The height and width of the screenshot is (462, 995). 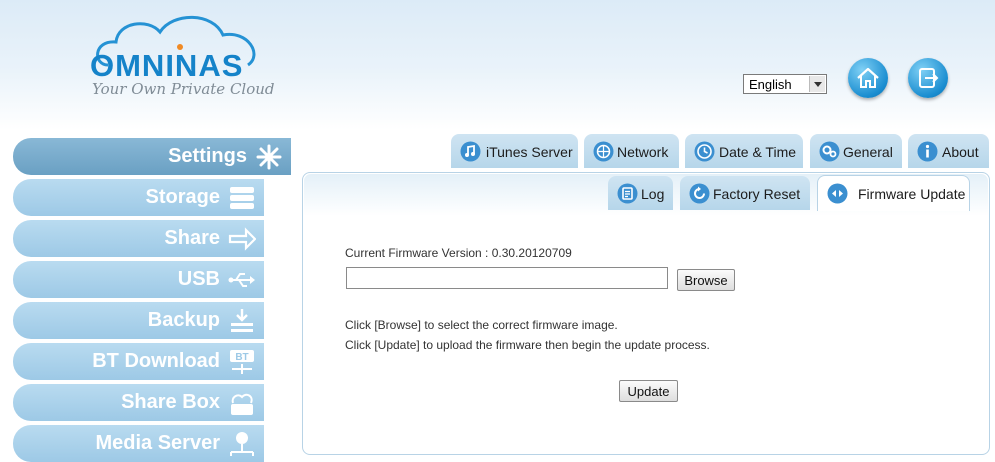 What do you see at coordinates (868, 152) in the screenshot?
I see `tab-label: General` at bounding box center [868, 152].